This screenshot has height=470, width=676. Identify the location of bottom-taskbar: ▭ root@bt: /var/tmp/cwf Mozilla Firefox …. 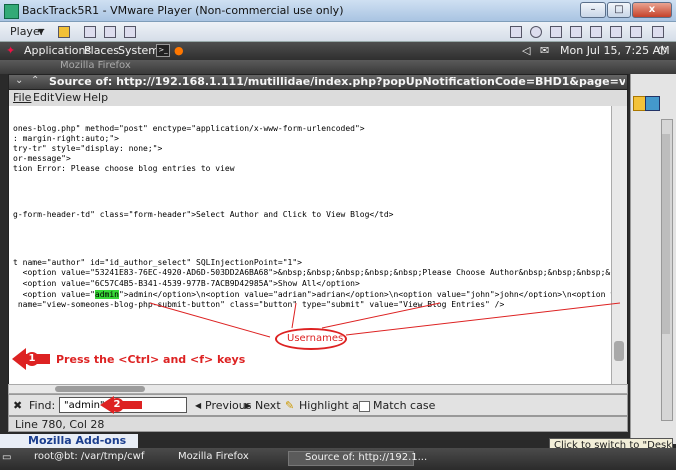
(338, 459).